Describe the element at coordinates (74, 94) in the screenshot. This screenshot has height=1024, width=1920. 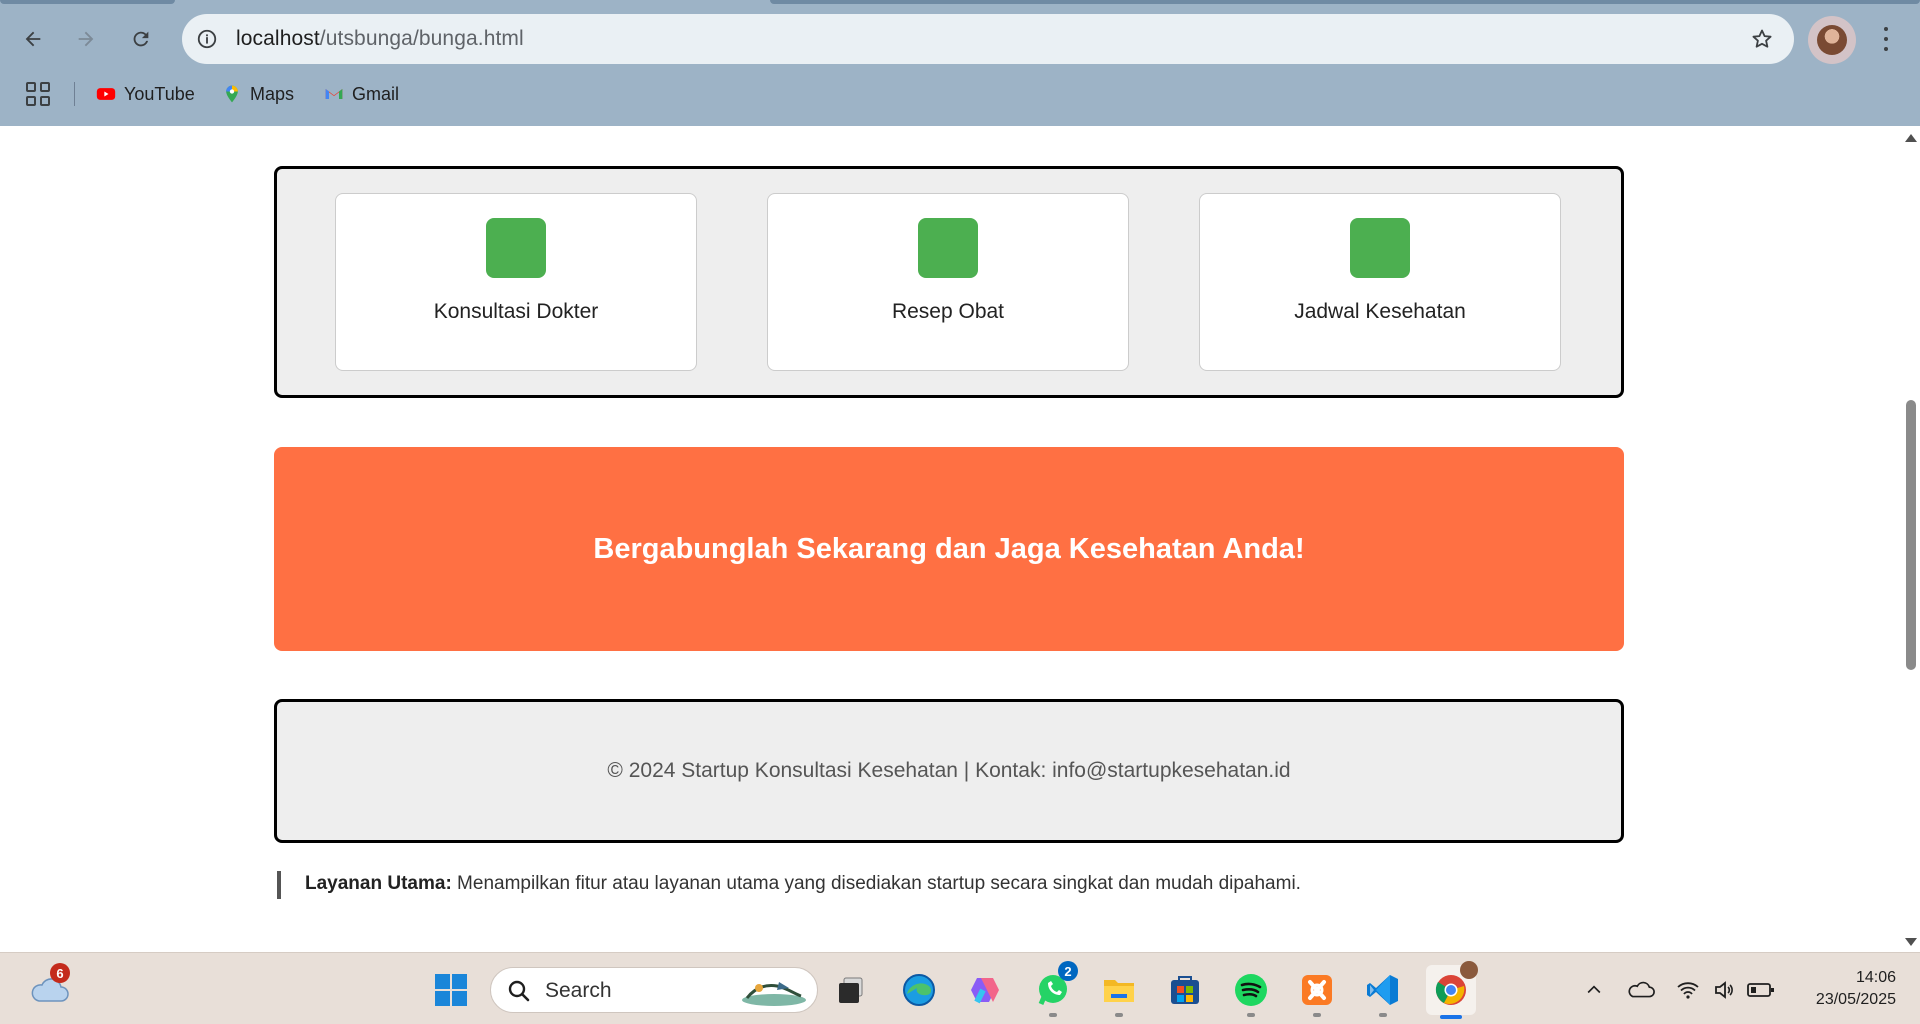
I see `bookmarks-separator` at that location.